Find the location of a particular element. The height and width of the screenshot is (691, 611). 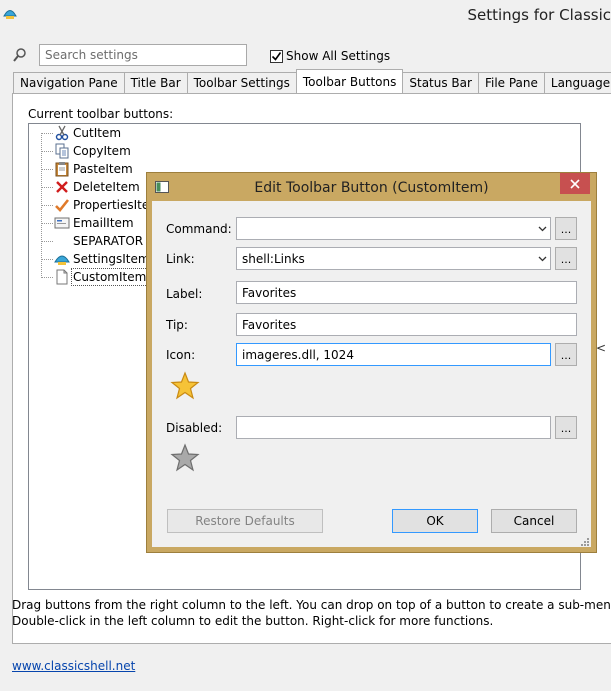

move-left-arrow-icon: < is located at coordinates (601, 348).